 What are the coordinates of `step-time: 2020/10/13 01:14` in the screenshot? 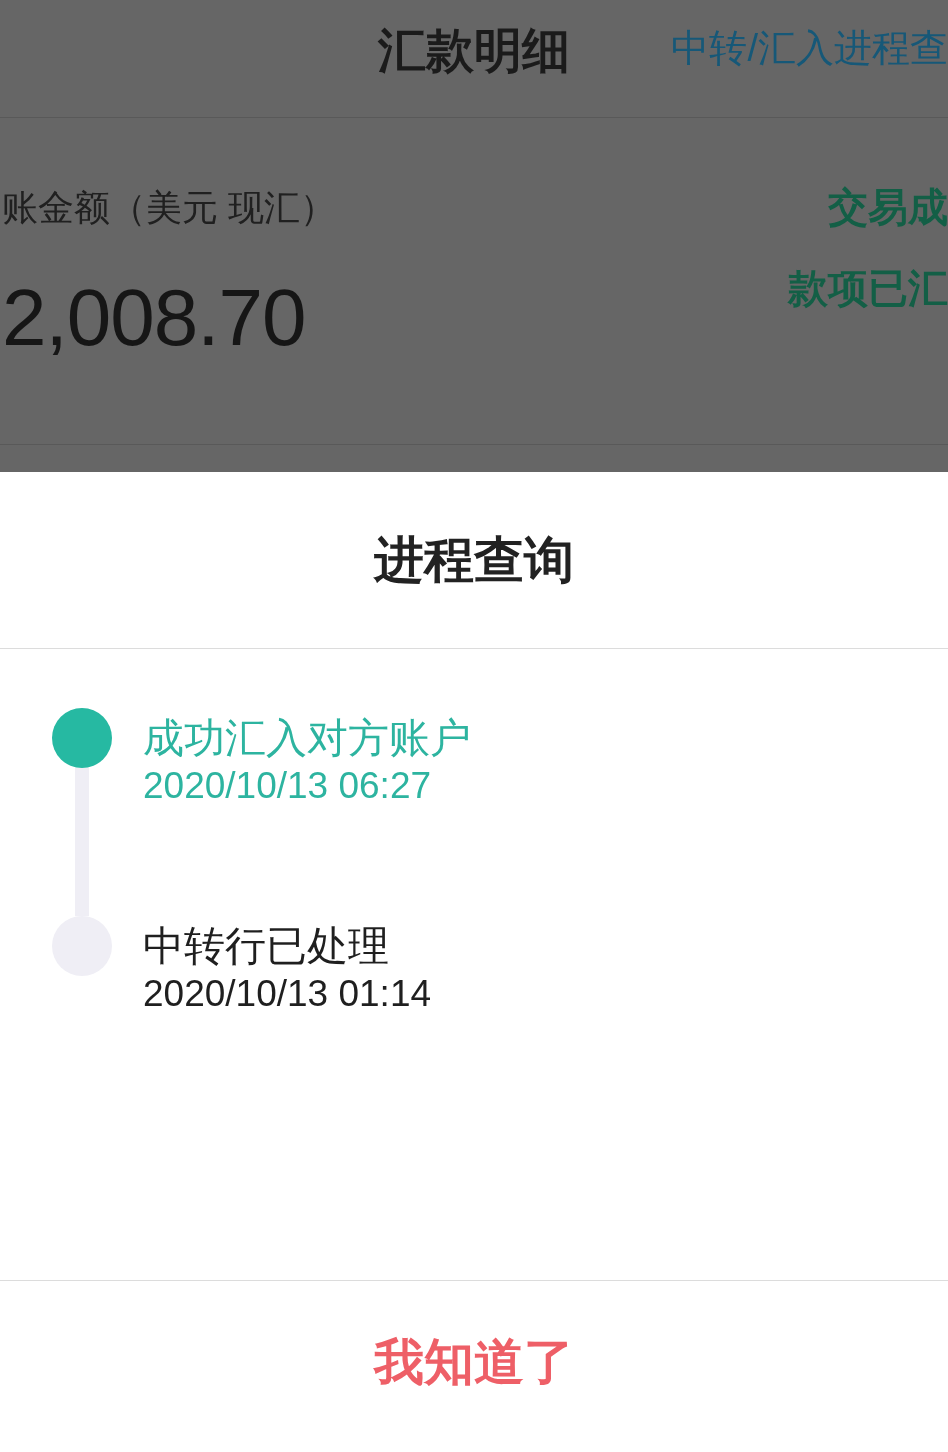 It's located at (287, 994).